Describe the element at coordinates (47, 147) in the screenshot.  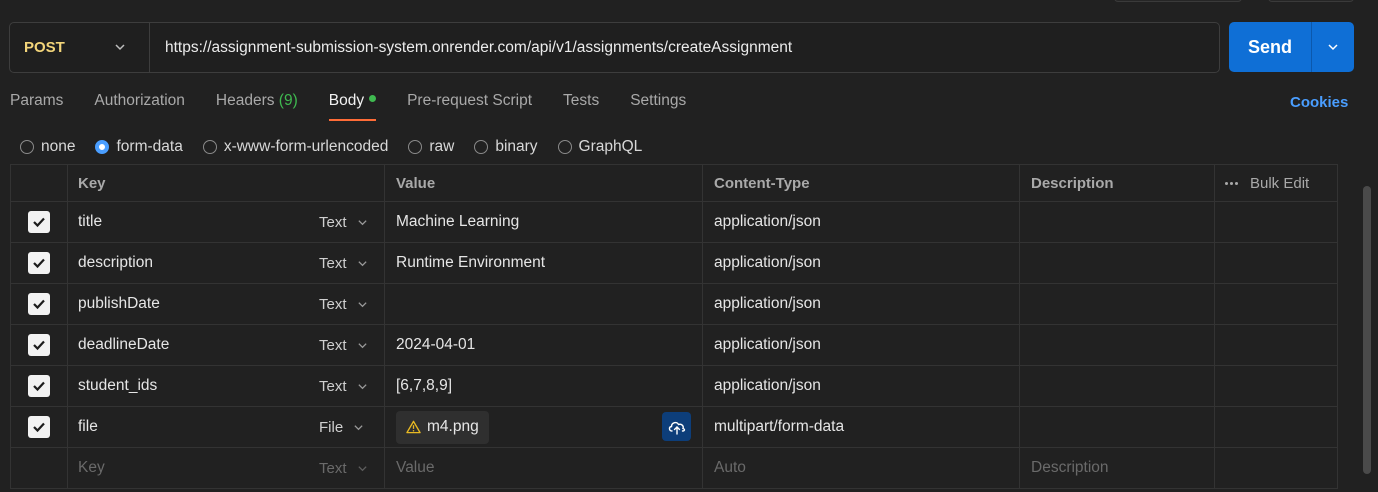
I see `radio-none: none` at that location.